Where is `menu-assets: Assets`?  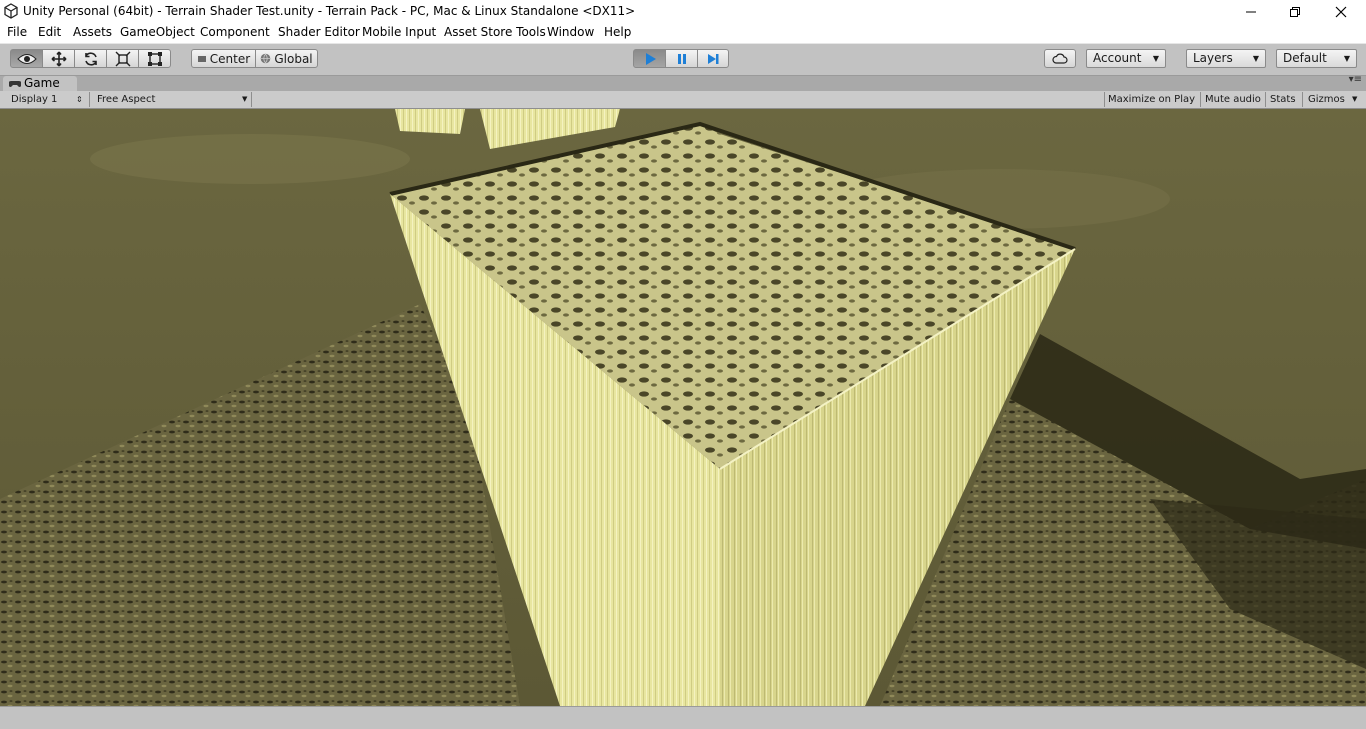 menu-assets: Assets is located at coordinates (92, 32).